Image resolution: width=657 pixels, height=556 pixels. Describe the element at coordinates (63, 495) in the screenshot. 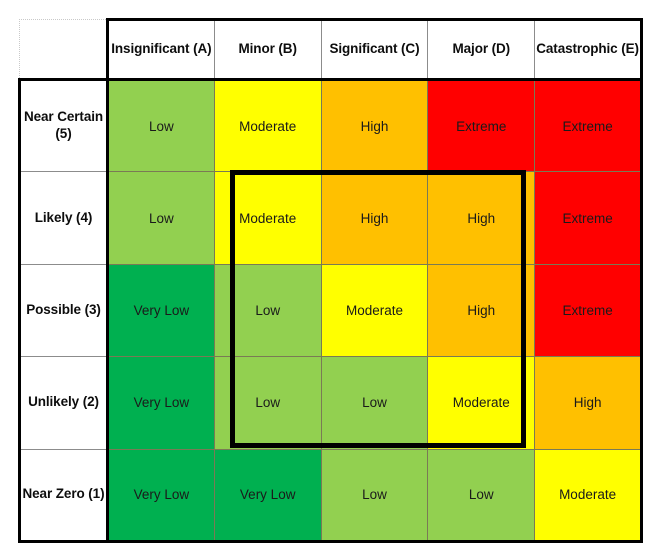

I see `likelihood-header-1: Near Zero (1)` at that location.